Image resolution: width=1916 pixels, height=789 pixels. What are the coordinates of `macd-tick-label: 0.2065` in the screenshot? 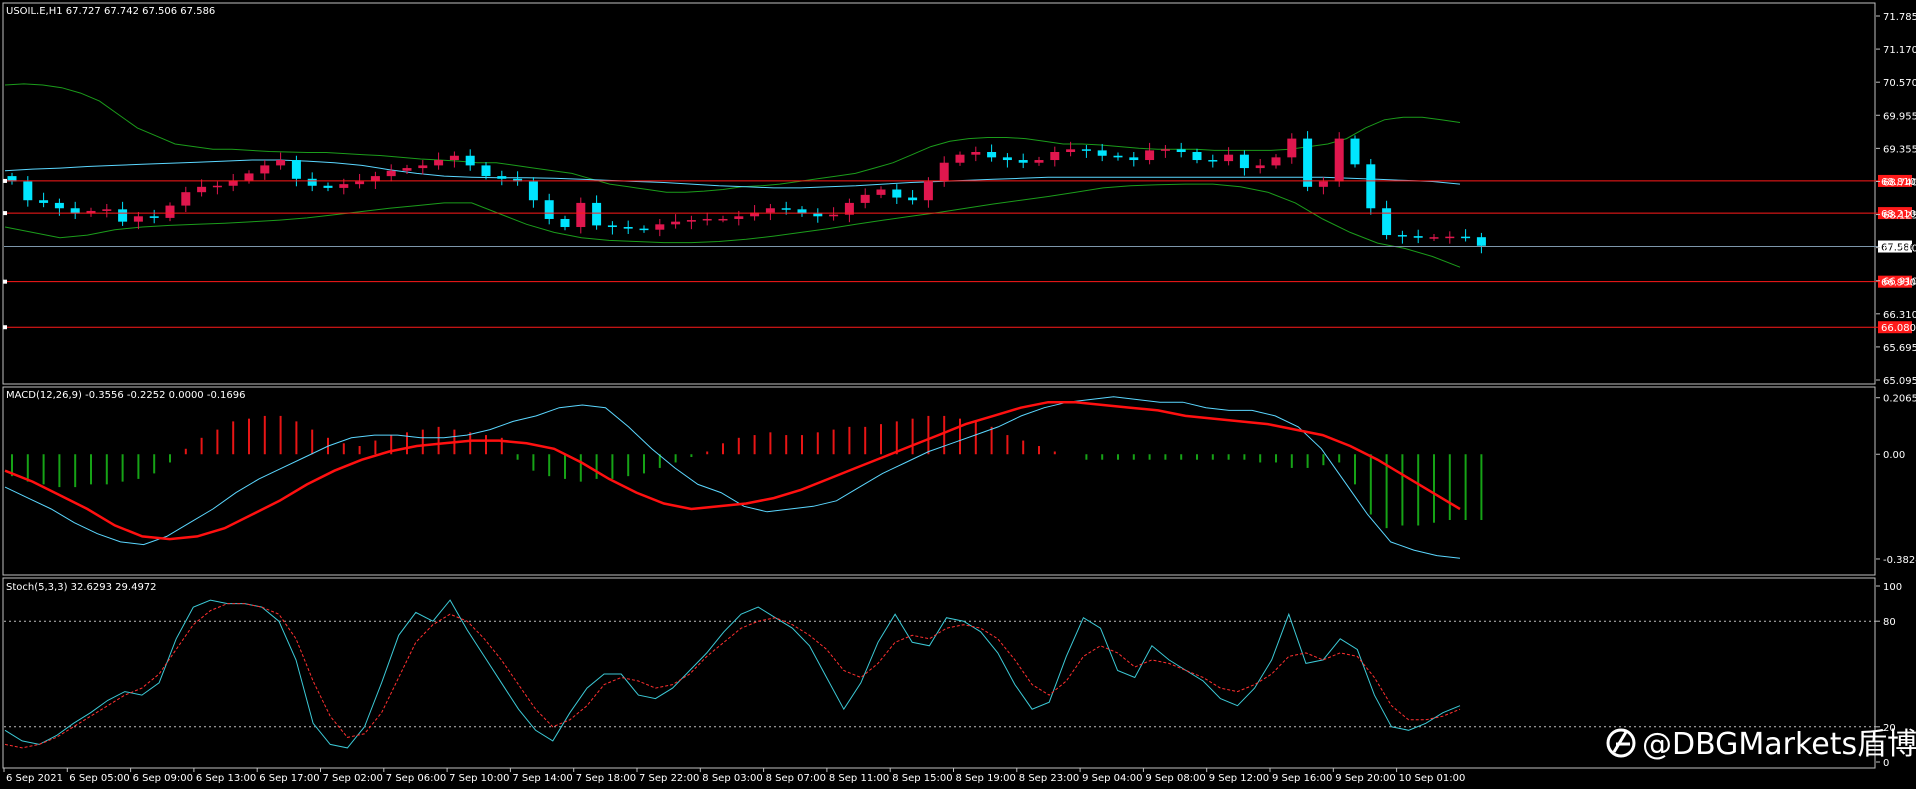 It's located at (1899, 399).